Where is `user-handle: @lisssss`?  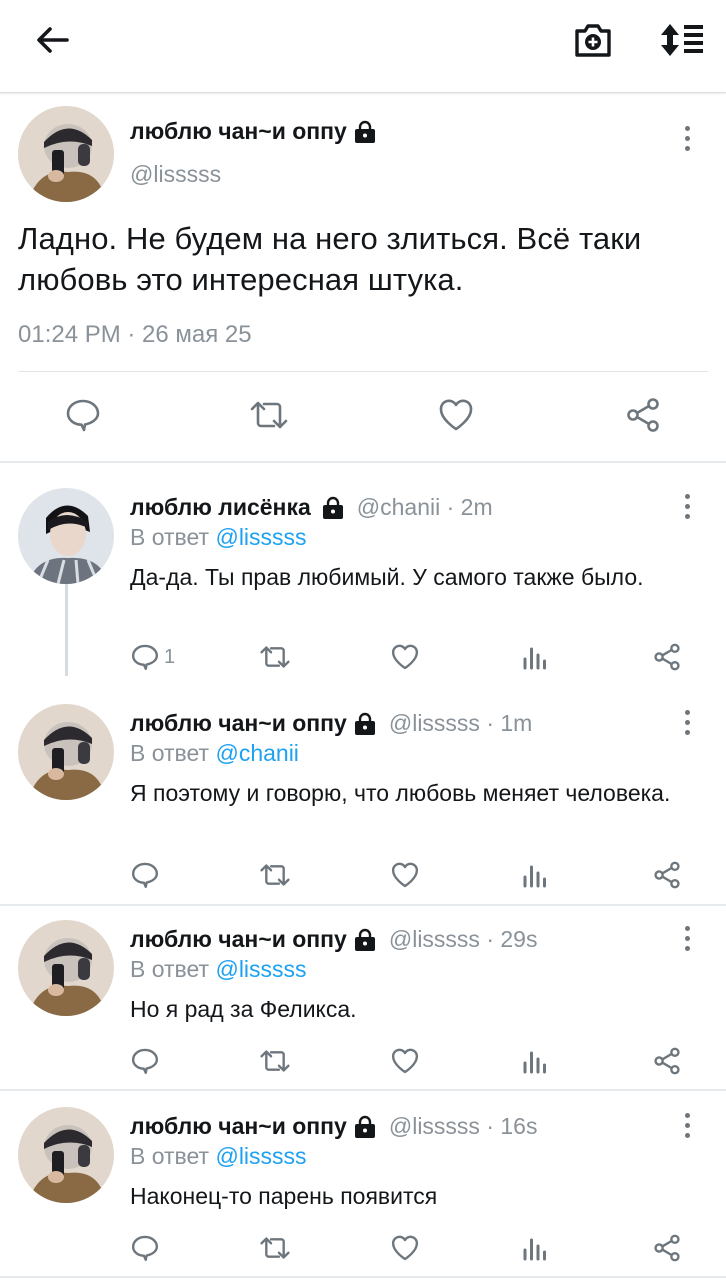 user-handle: @lisssss is located at coordinates (175, 174).